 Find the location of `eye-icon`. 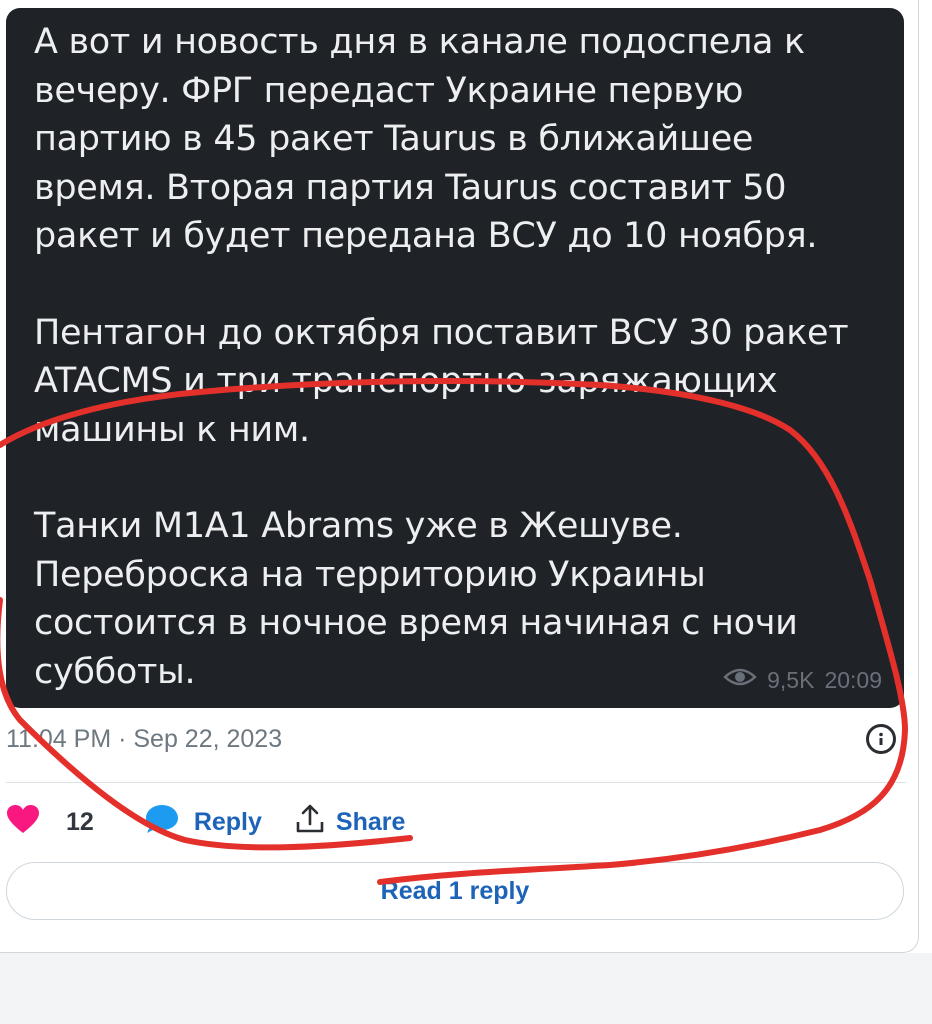

eye-icon is located at coordinates (740, 680).